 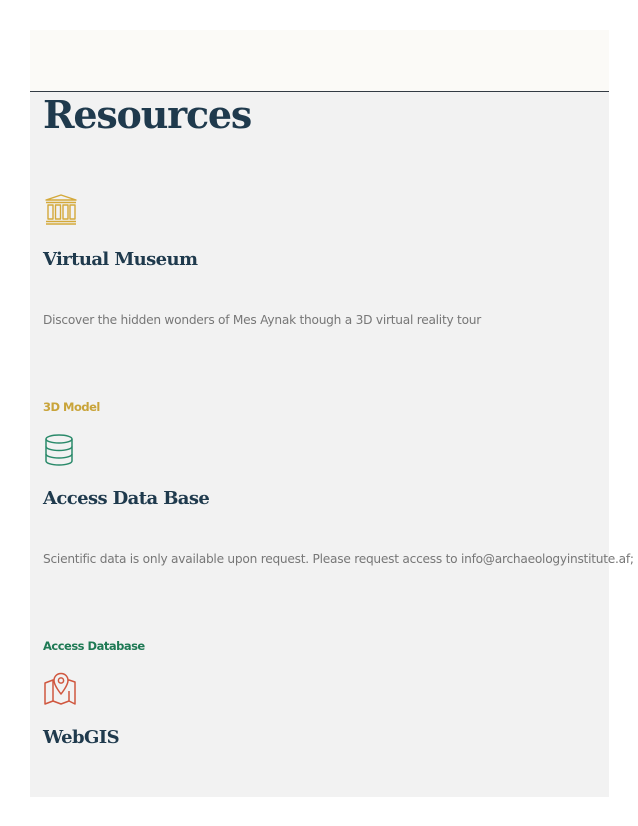 What do you see at coordinates (71, 407) in the screenshot?
I see `3d-model-link: 3D Model` at bounding box center [71, 407].